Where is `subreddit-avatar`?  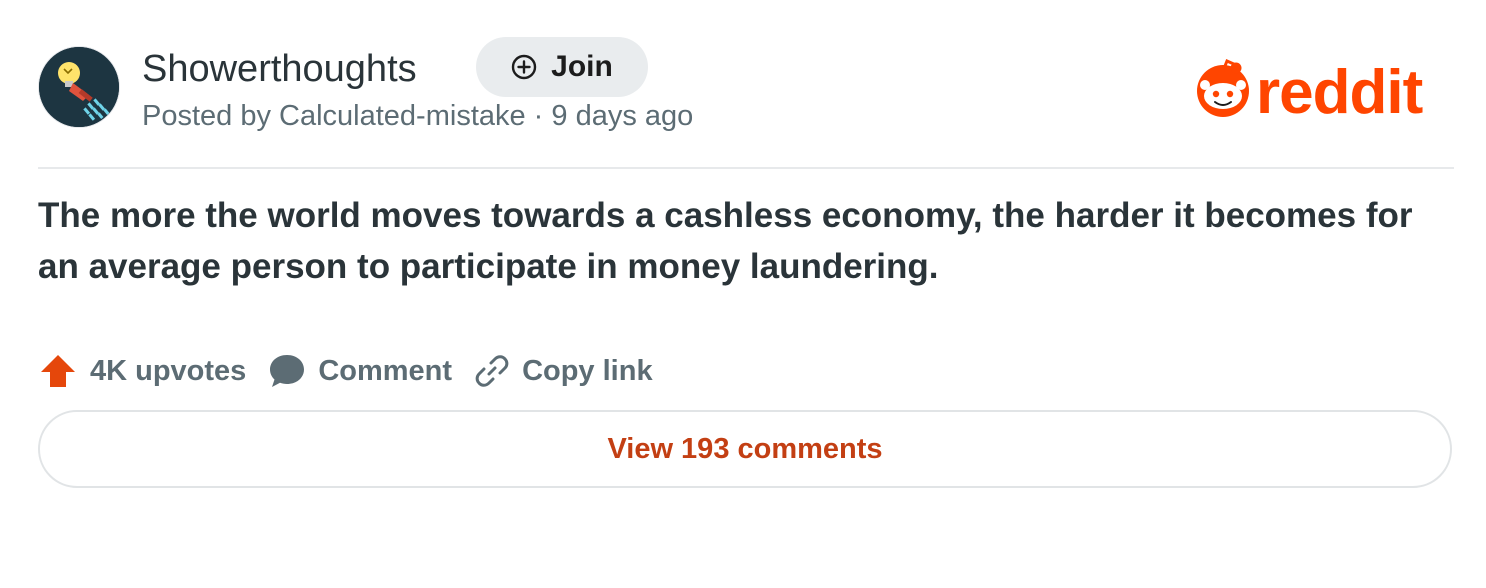
subreddit-avatar is located at coordinates (79, 87).